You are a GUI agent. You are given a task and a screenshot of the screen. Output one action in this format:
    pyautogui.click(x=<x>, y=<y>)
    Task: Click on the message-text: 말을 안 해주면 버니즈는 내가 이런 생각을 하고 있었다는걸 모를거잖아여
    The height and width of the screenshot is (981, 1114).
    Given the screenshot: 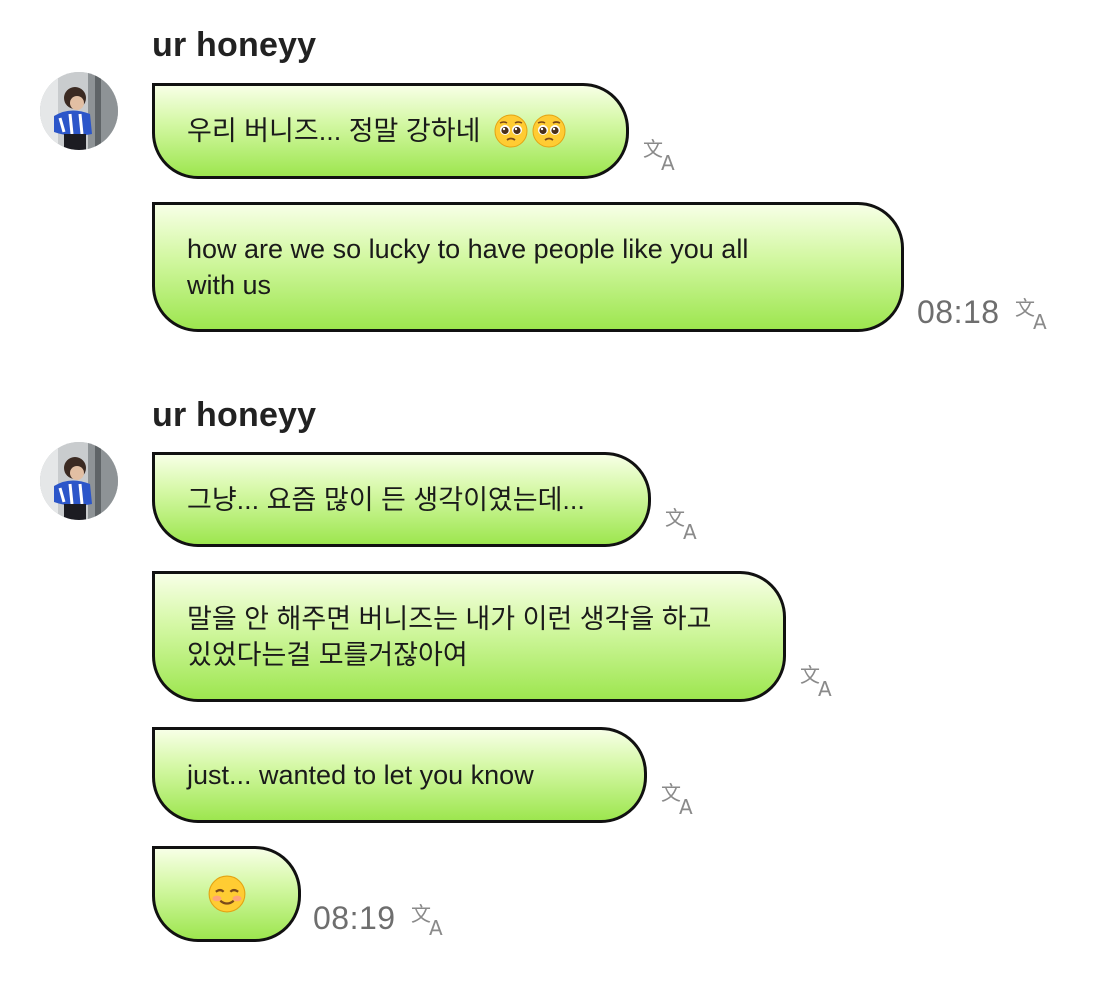 What is the action you would take?
    pyautogui.click(x=449, y=636)
    